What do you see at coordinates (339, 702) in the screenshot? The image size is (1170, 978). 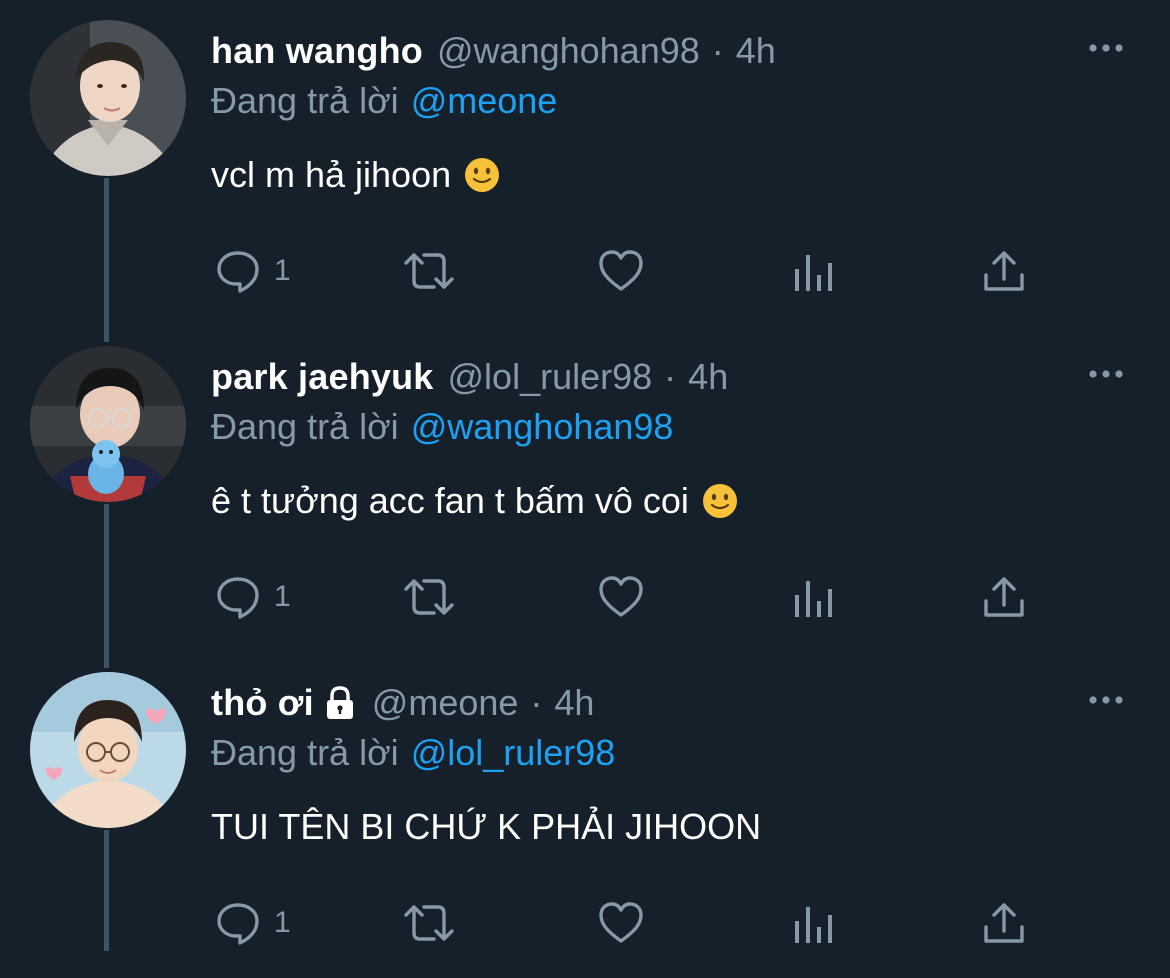 I see `lock-icon` at bounding box center [339, 702].